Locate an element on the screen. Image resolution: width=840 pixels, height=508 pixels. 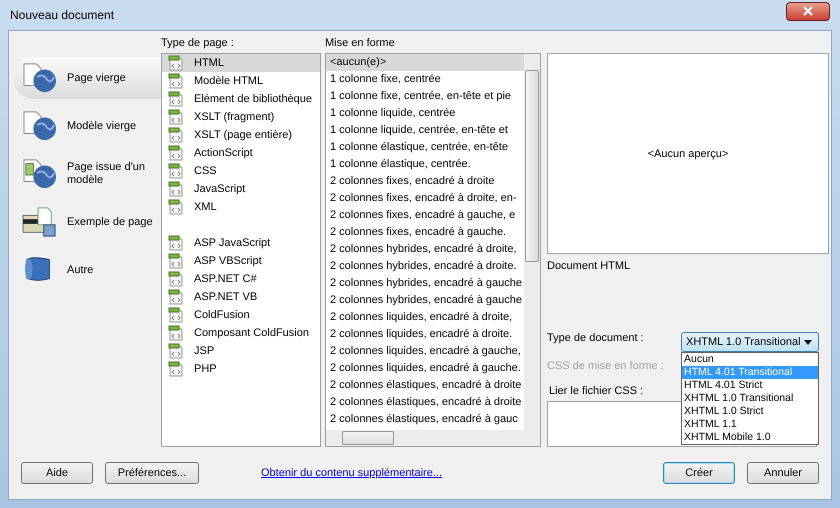
field-label: Lier le fichier CSS : is located at coordinates (596, 391).